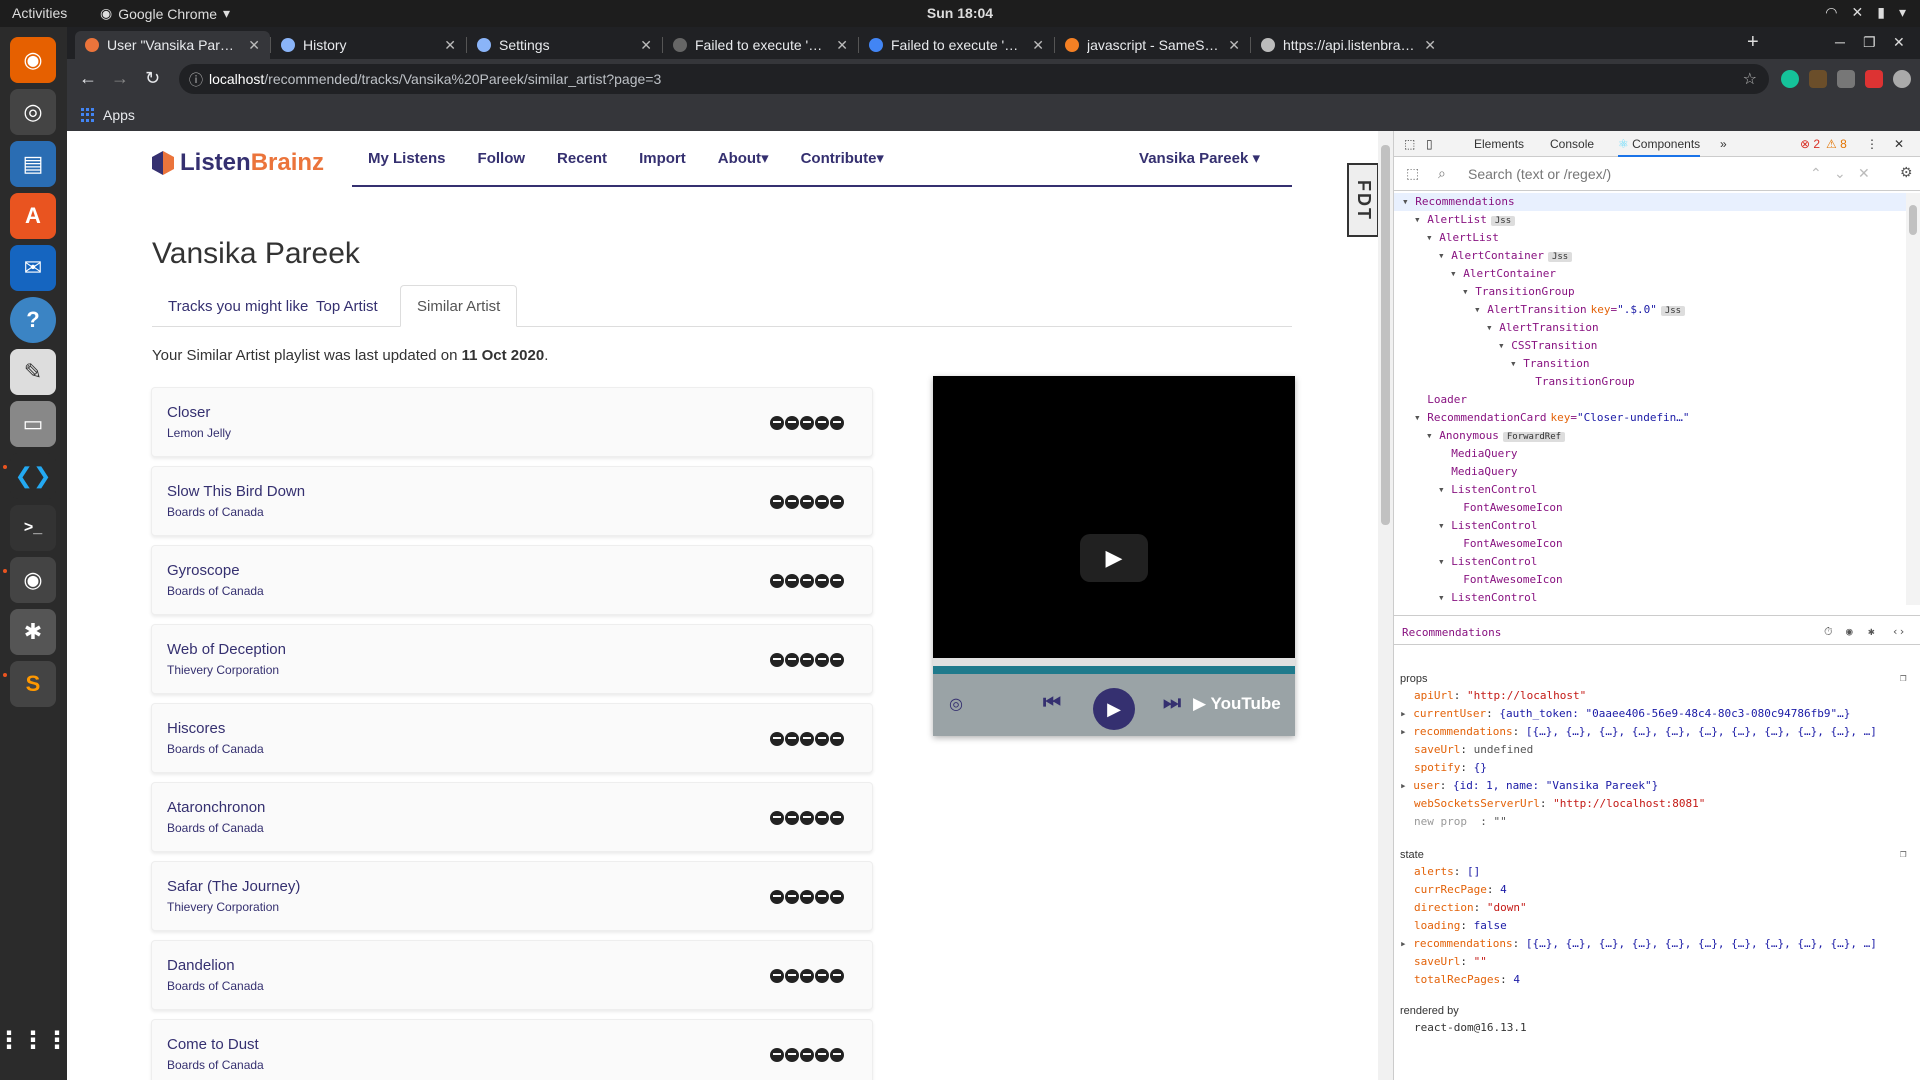  What do you see at coordinates (1172, 703) in the screenshot?
I see `next-track-button: ⏭` at bounding box center [1172, 703].